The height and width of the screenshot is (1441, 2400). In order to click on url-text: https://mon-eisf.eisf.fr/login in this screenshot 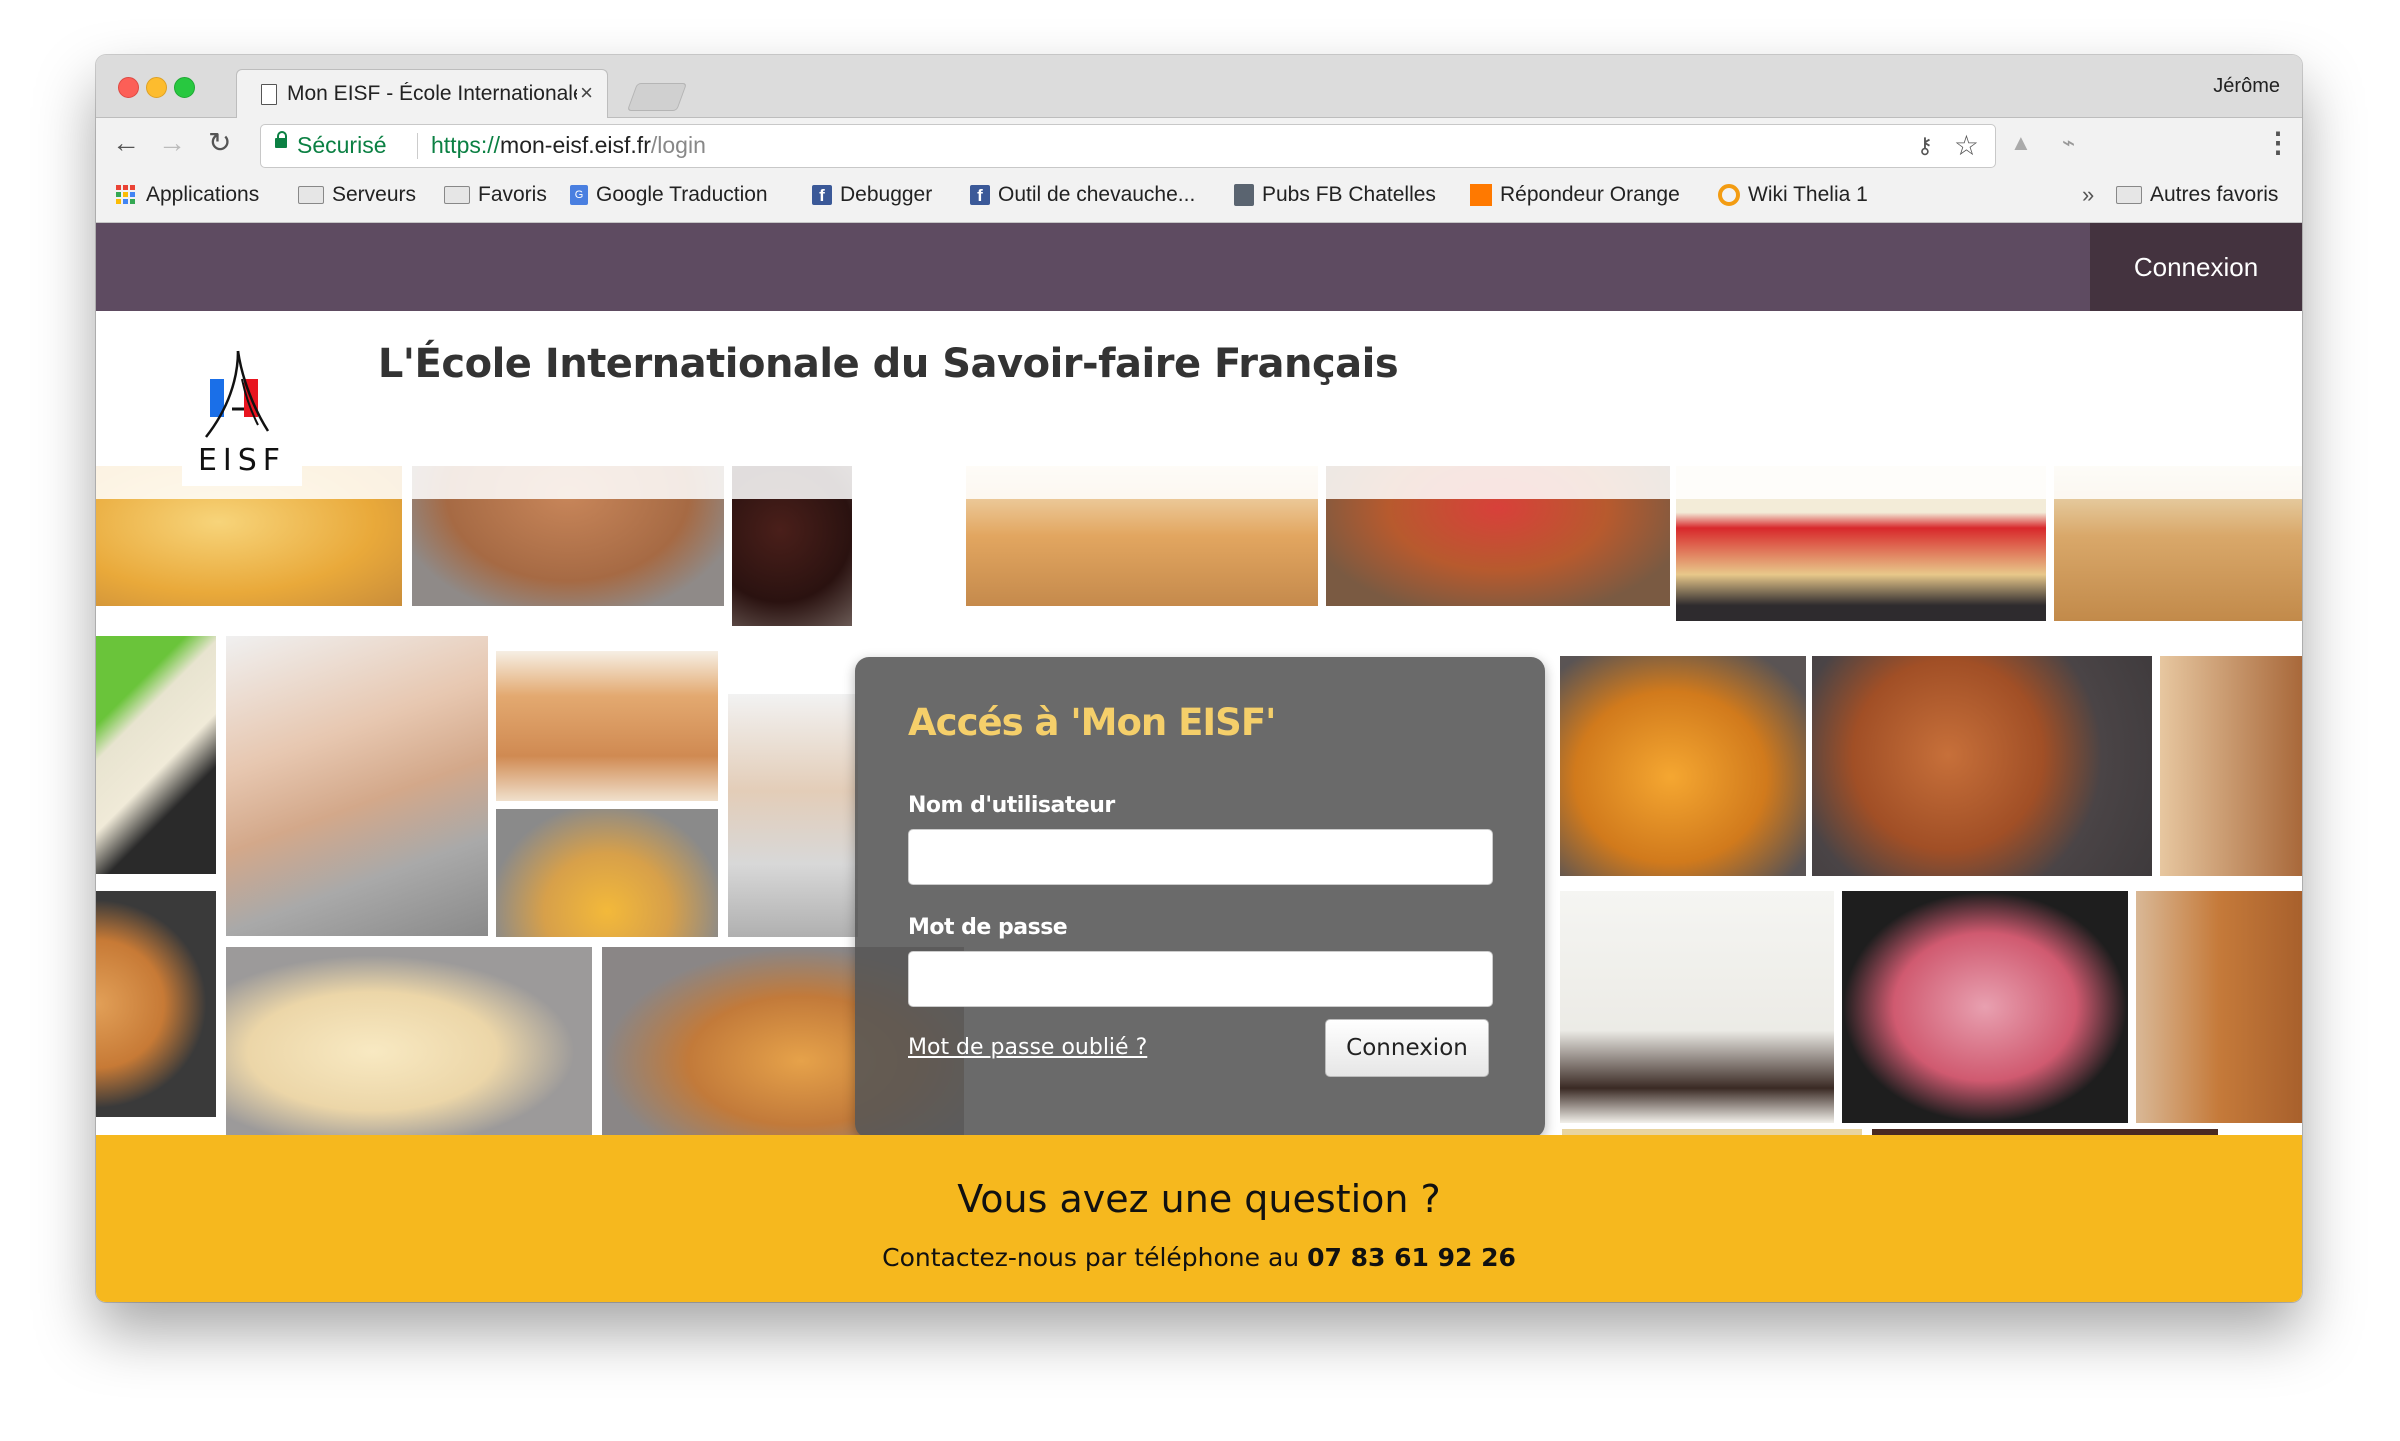, I will do `click(568, 145)`.